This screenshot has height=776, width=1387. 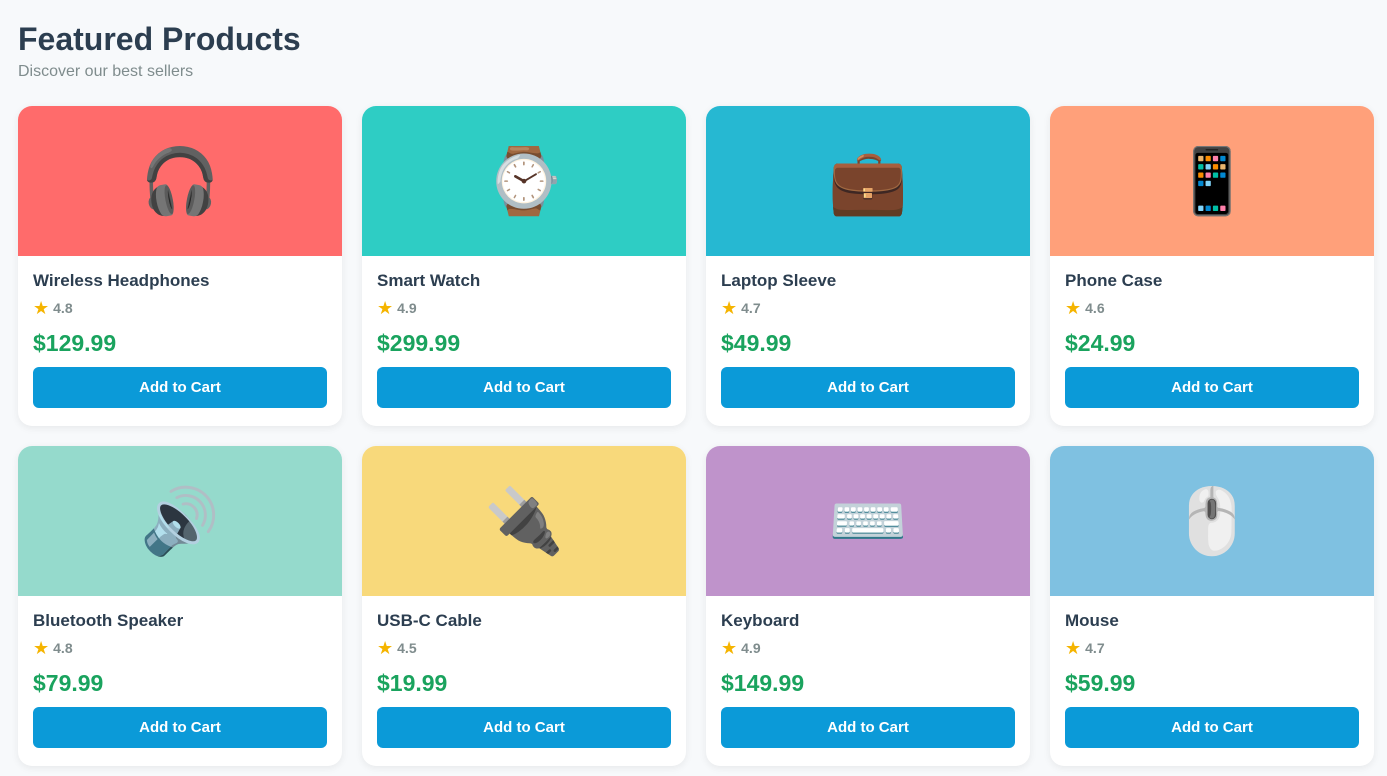 I want to click on product-price: $149.99, so click(x=763, y=683).